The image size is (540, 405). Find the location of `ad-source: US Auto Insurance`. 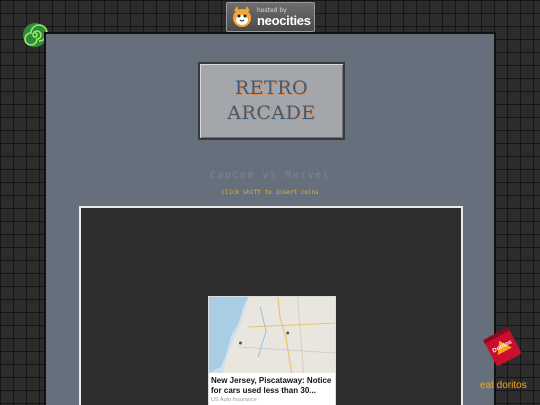

ad-source: US Auto Insurance is located at coordinates (234, 400).